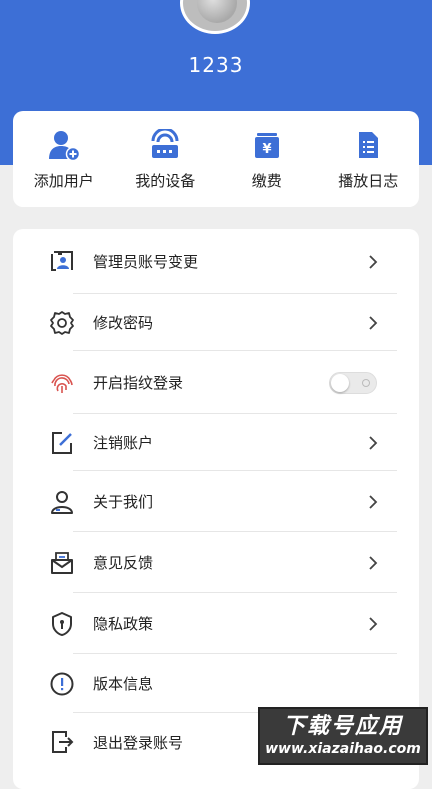 This screenshot has height=789, width=432. What do you see at coordinates (216, 159) in the screenshot?
I see `quick-actions-card: 添加用户 我的设备 ¥ 缴费 播放日志` at bounding box center [216, 159].